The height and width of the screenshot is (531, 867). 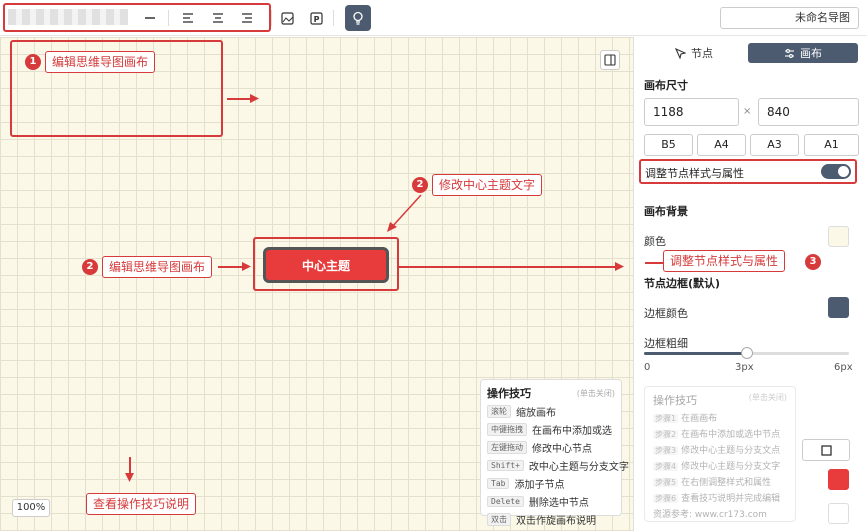 I want to click on square-shape-button, so click(x=826, y=450).